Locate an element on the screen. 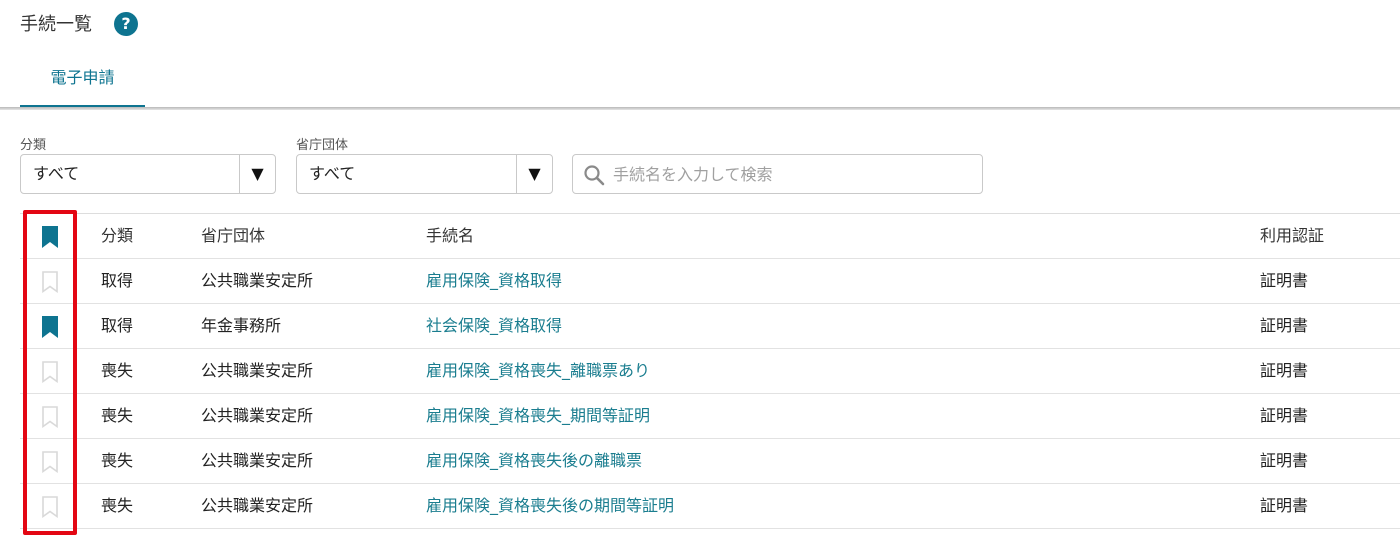  column-header-category: 分類 is located at coordinates (117, 236).